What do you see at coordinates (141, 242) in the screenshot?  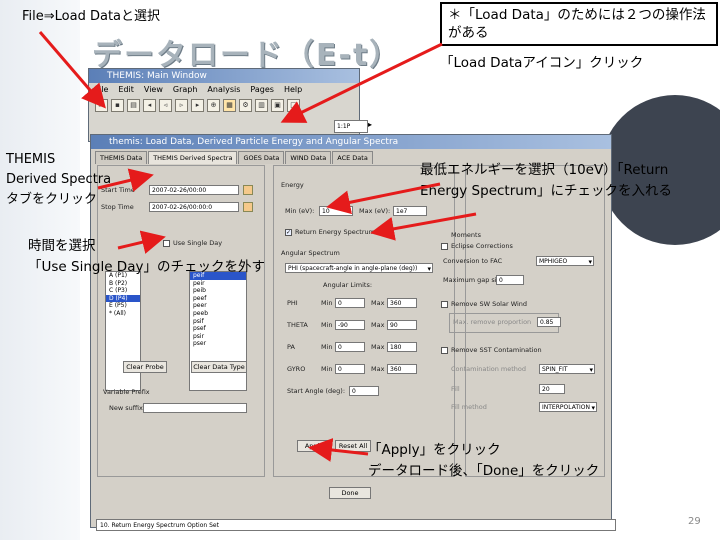 I see `arrow-single-day` at bounding box center [141, 242].